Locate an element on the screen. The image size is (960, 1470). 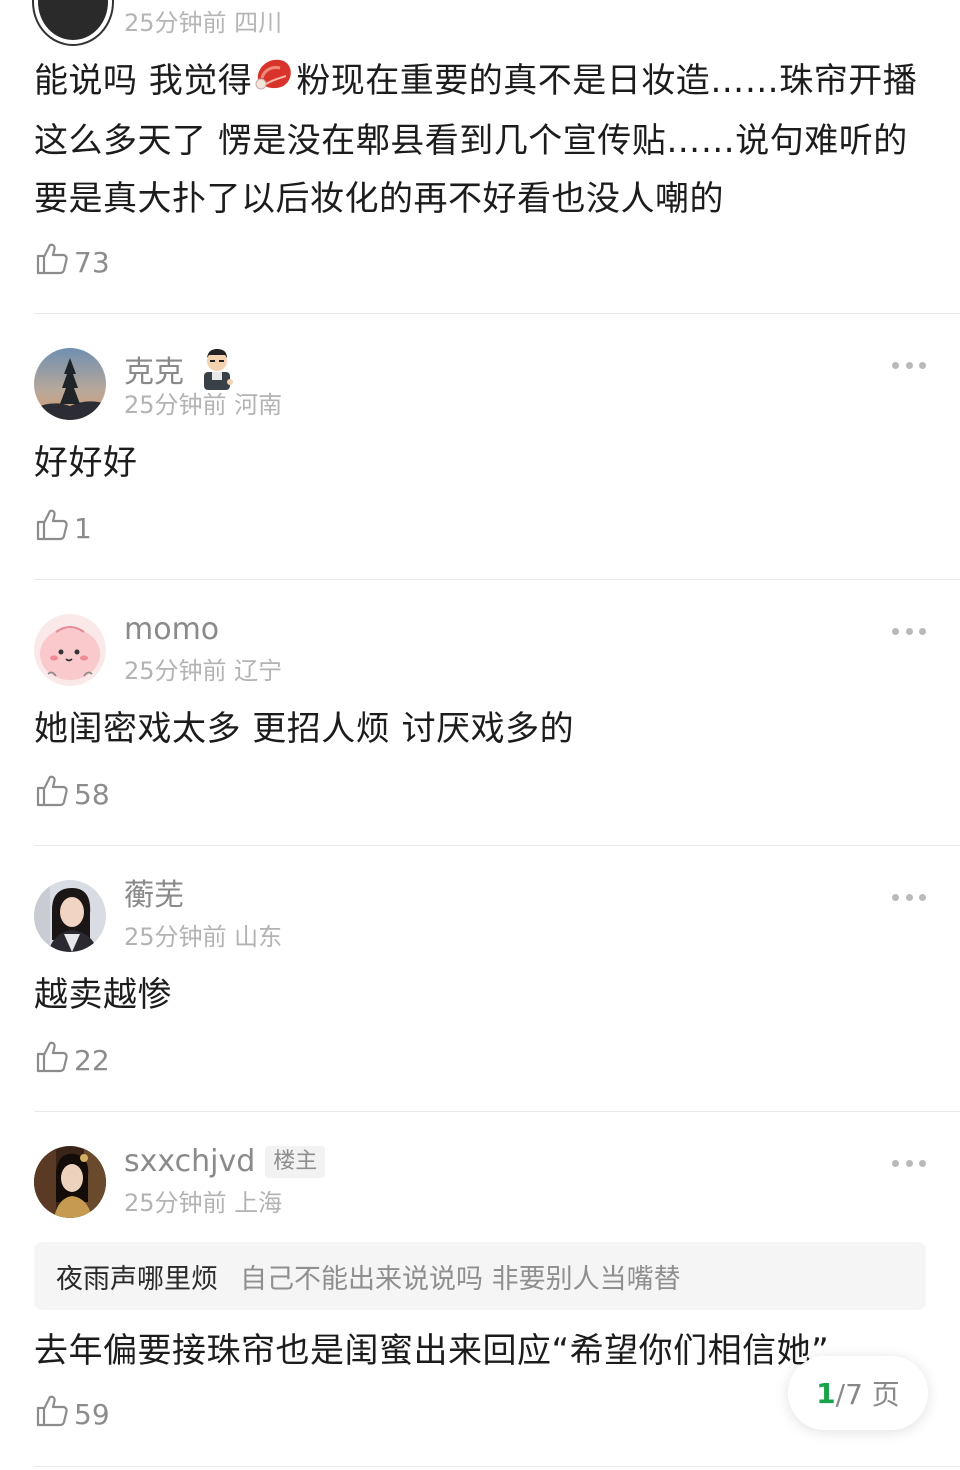
username: momo is located at coordinates (171, 630).